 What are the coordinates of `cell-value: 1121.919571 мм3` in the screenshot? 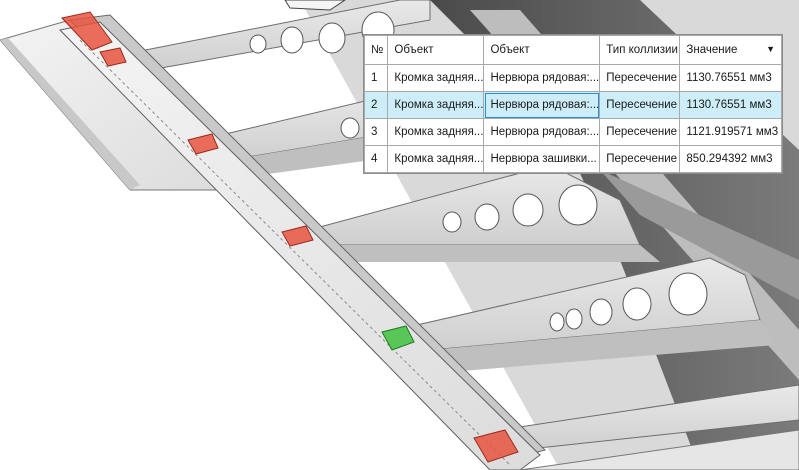 It's located at (730, 132).